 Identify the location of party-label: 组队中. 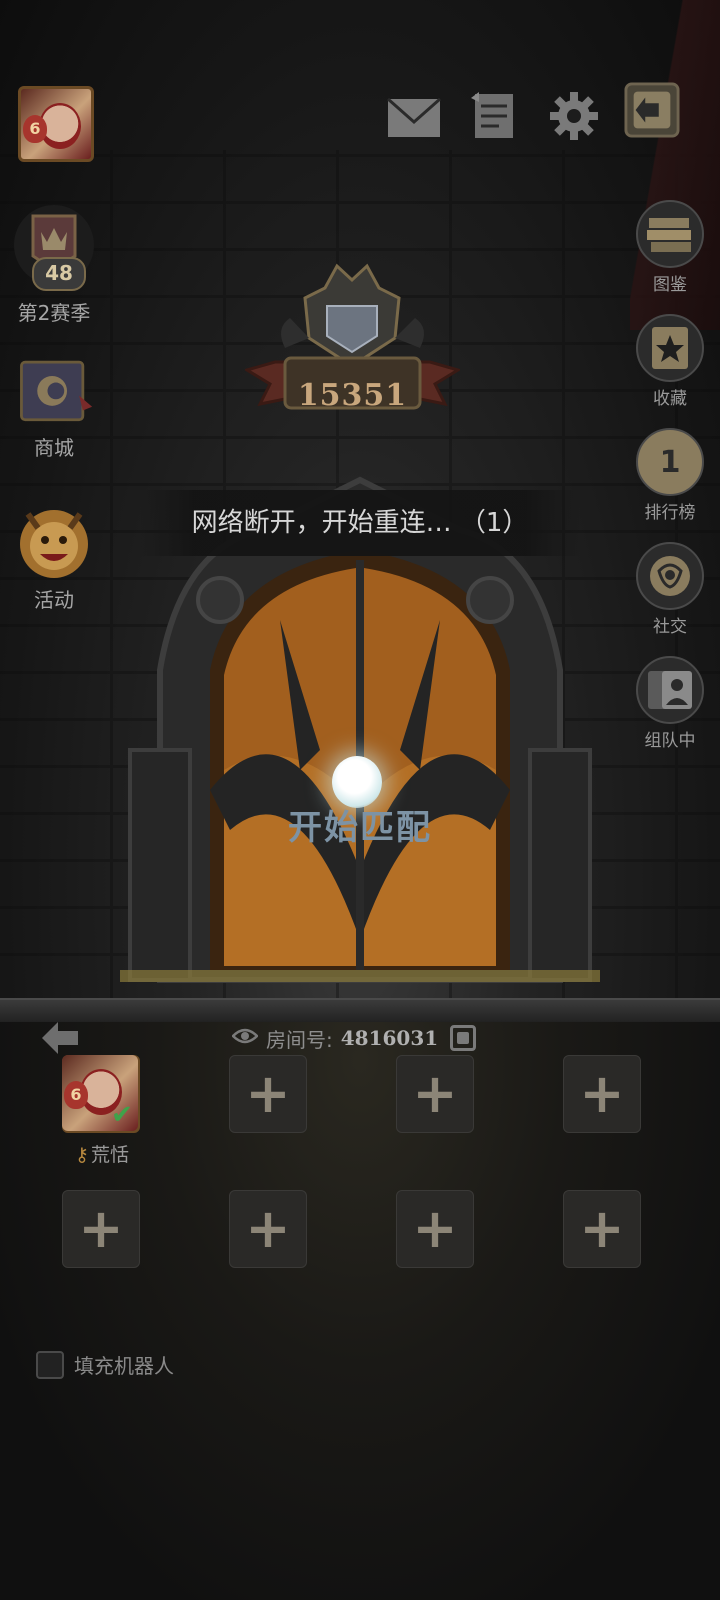
(670, 741).